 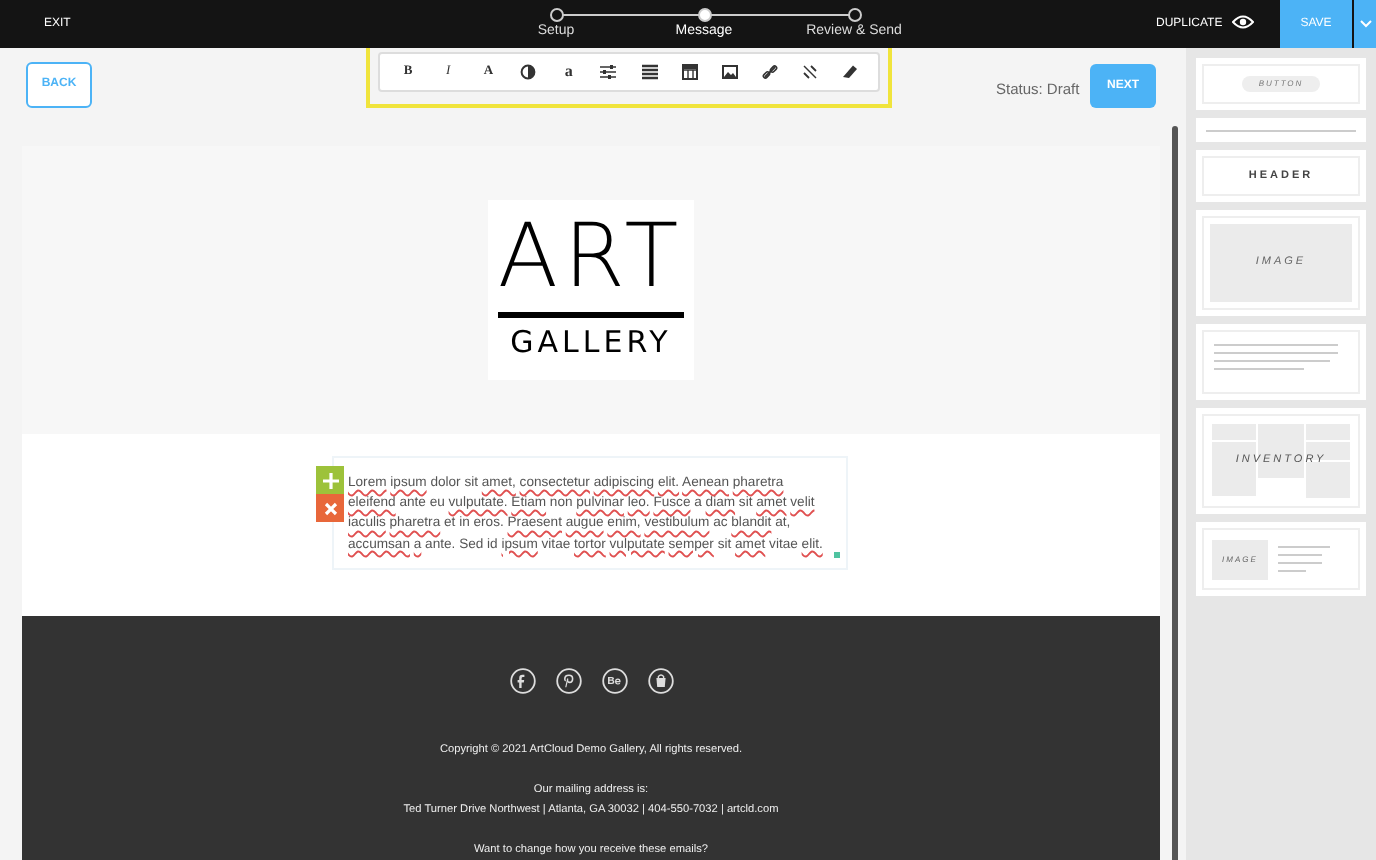 I want to click on facebook-icon, so click(x=522, y=681).